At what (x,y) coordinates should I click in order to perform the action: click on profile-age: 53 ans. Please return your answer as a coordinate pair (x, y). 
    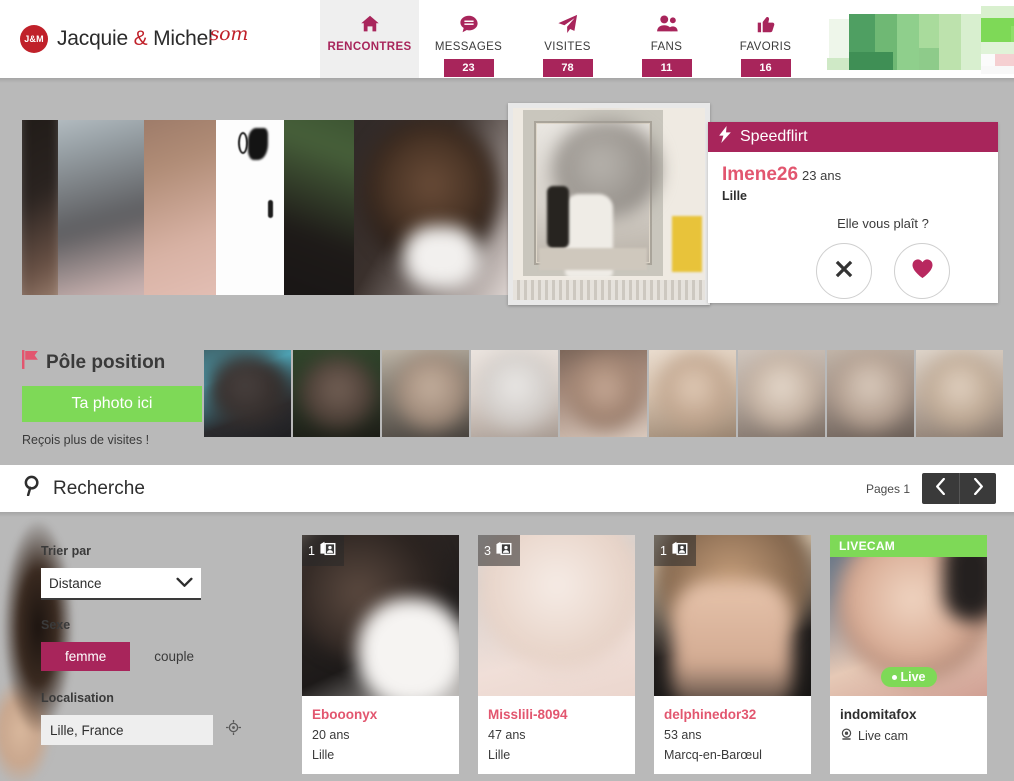
    Looking at the image, I should click on (683, 735).